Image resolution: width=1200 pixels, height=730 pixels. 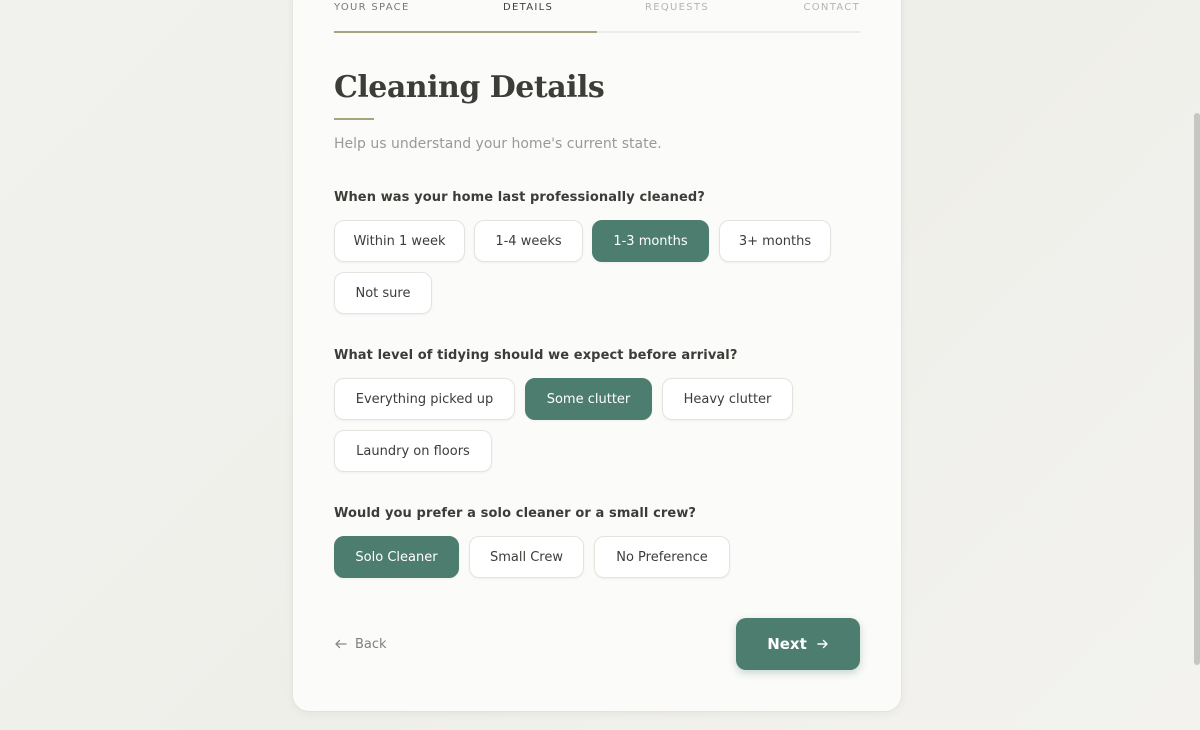 I want to click on option-3-plus-months: 3+ months, so click(x=775, y=241).